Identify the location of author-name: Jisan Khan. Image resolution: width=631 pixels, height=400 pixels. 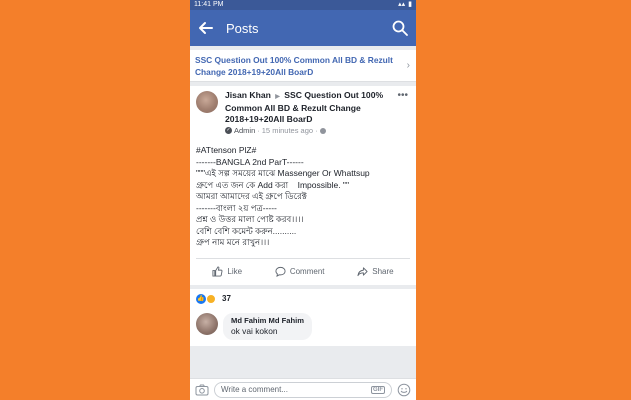
(248, 95).